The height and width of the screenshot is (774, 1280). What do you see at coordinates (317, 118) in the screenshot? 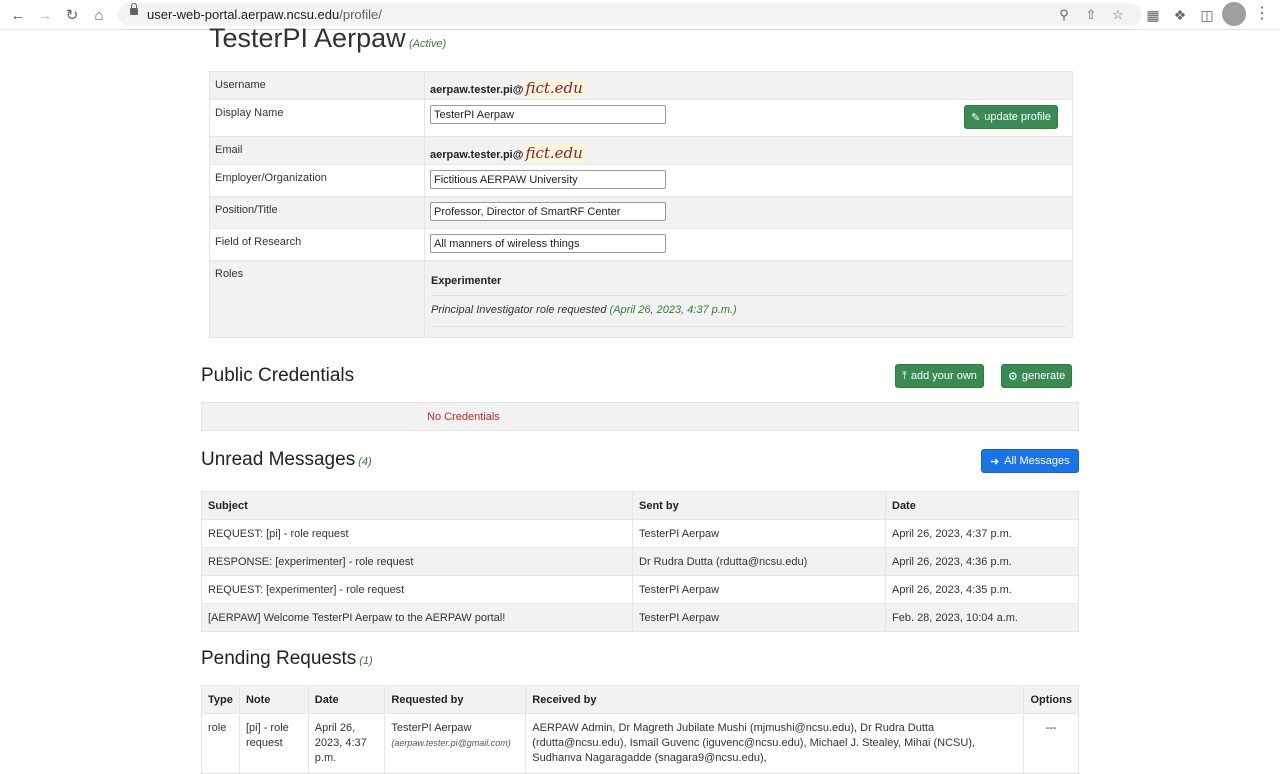
I see `display-name-label: Display Name` at bounding box center [317, 118].